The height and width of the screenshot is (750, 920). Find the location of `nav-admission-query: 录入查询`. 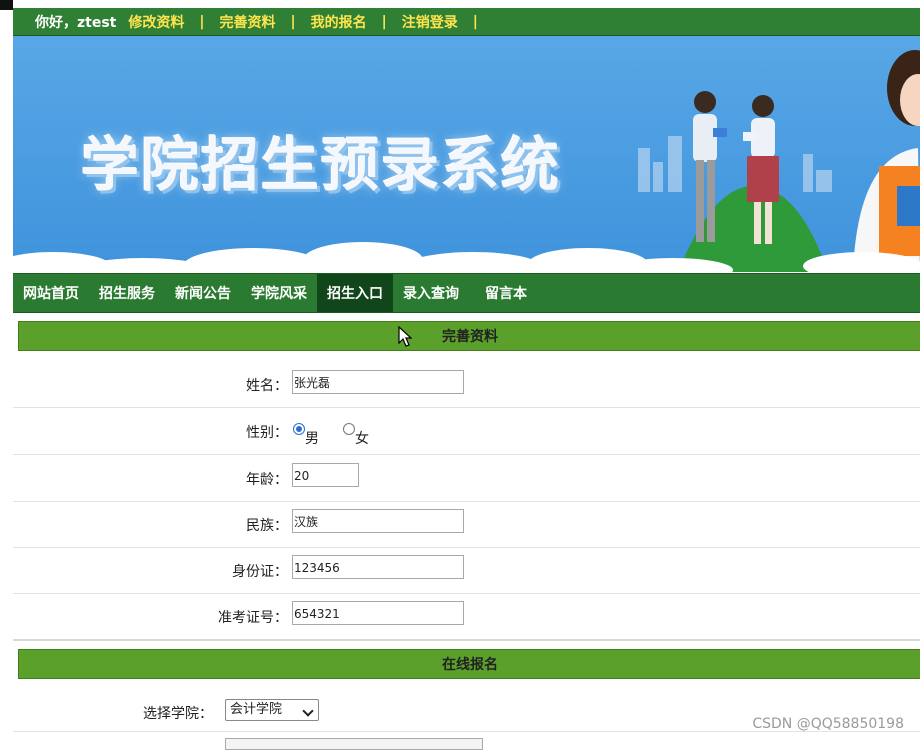

nav-admission-query: 录入查询 is located at coordinates (431, 293).